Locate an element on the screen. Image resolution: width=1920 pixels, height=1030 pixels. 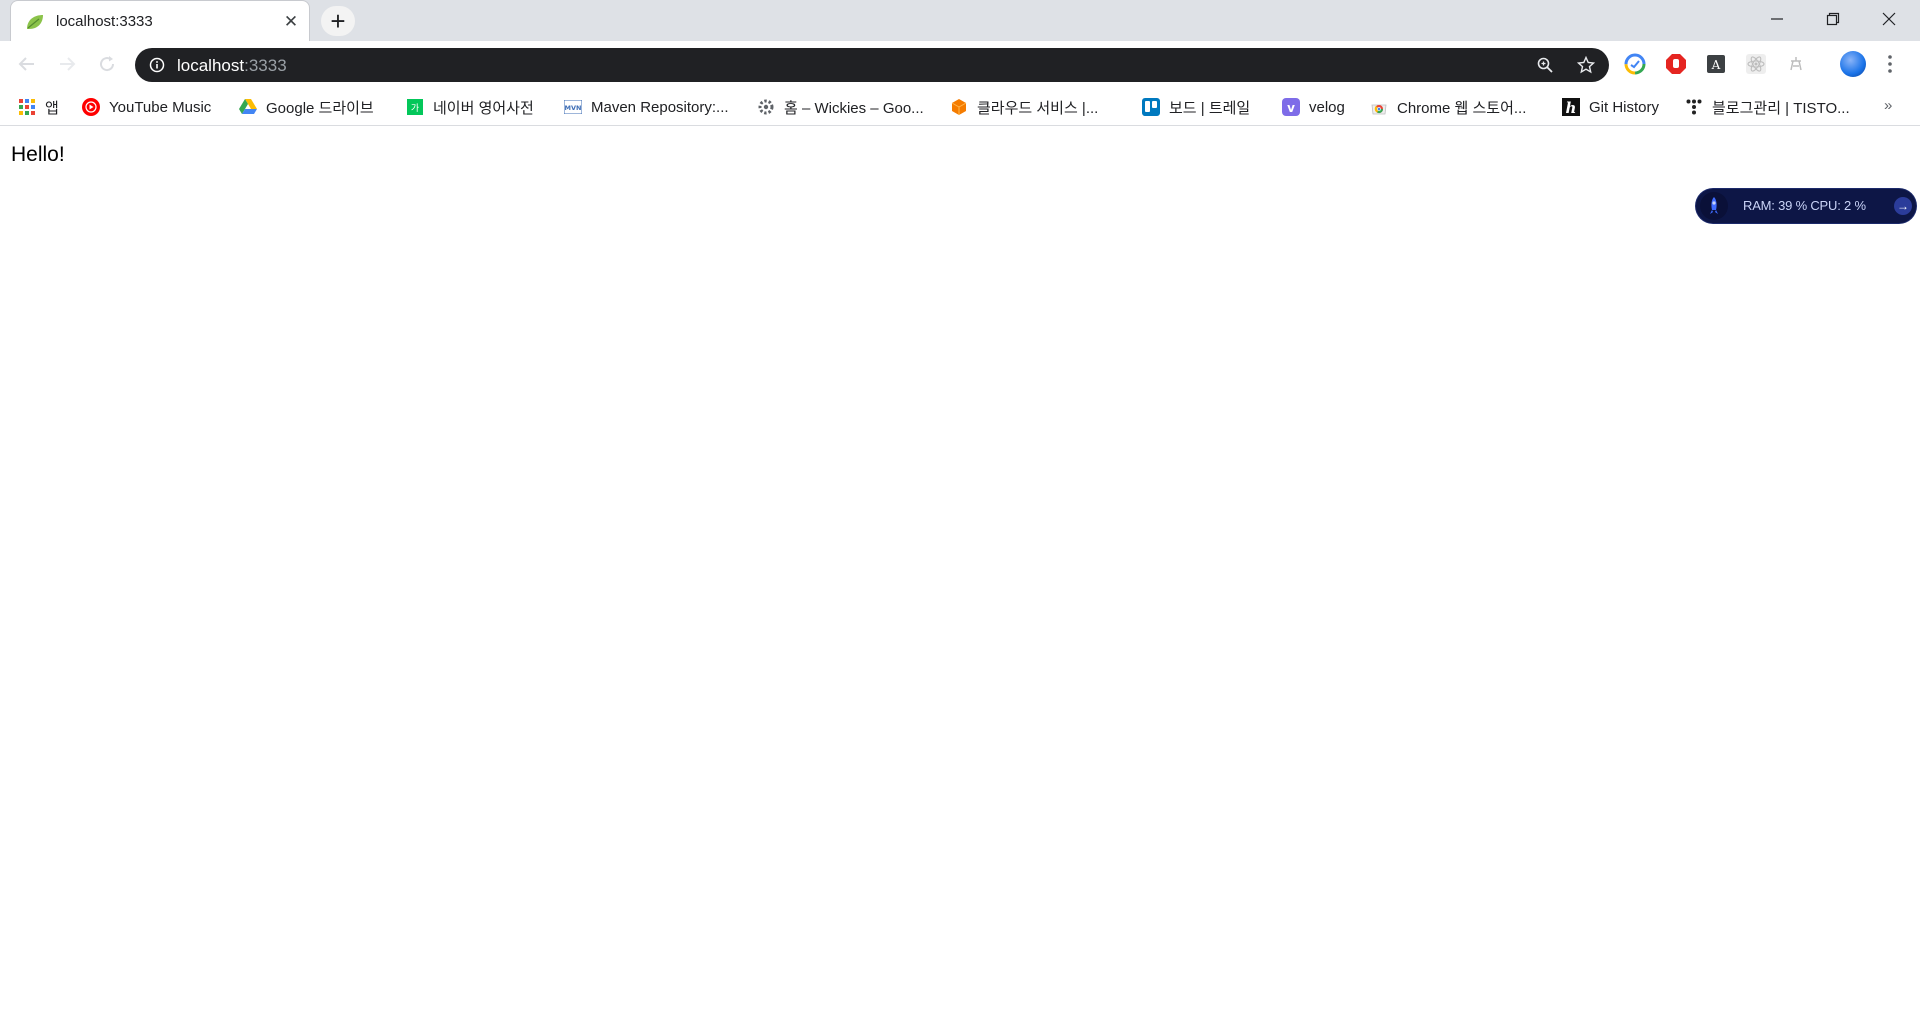
resource-monitor-widget: RAM: 39 % CPU: 2 % → is located at coordinates (1806, 206).